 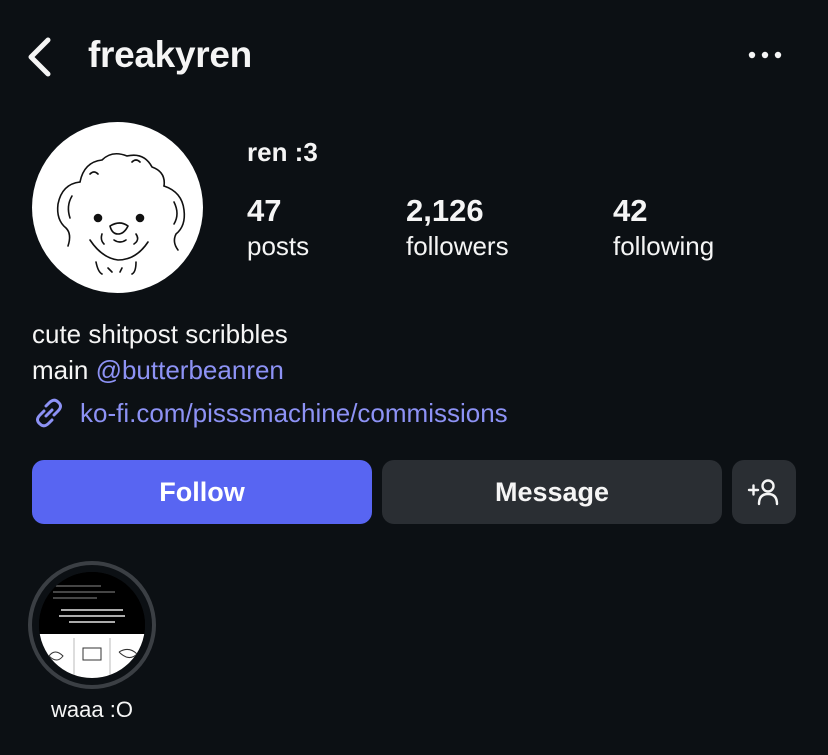 What do you see at coordinates (552, 492) in the screenshot?
I see `message-button: Message` at bounding box center [552, 492].